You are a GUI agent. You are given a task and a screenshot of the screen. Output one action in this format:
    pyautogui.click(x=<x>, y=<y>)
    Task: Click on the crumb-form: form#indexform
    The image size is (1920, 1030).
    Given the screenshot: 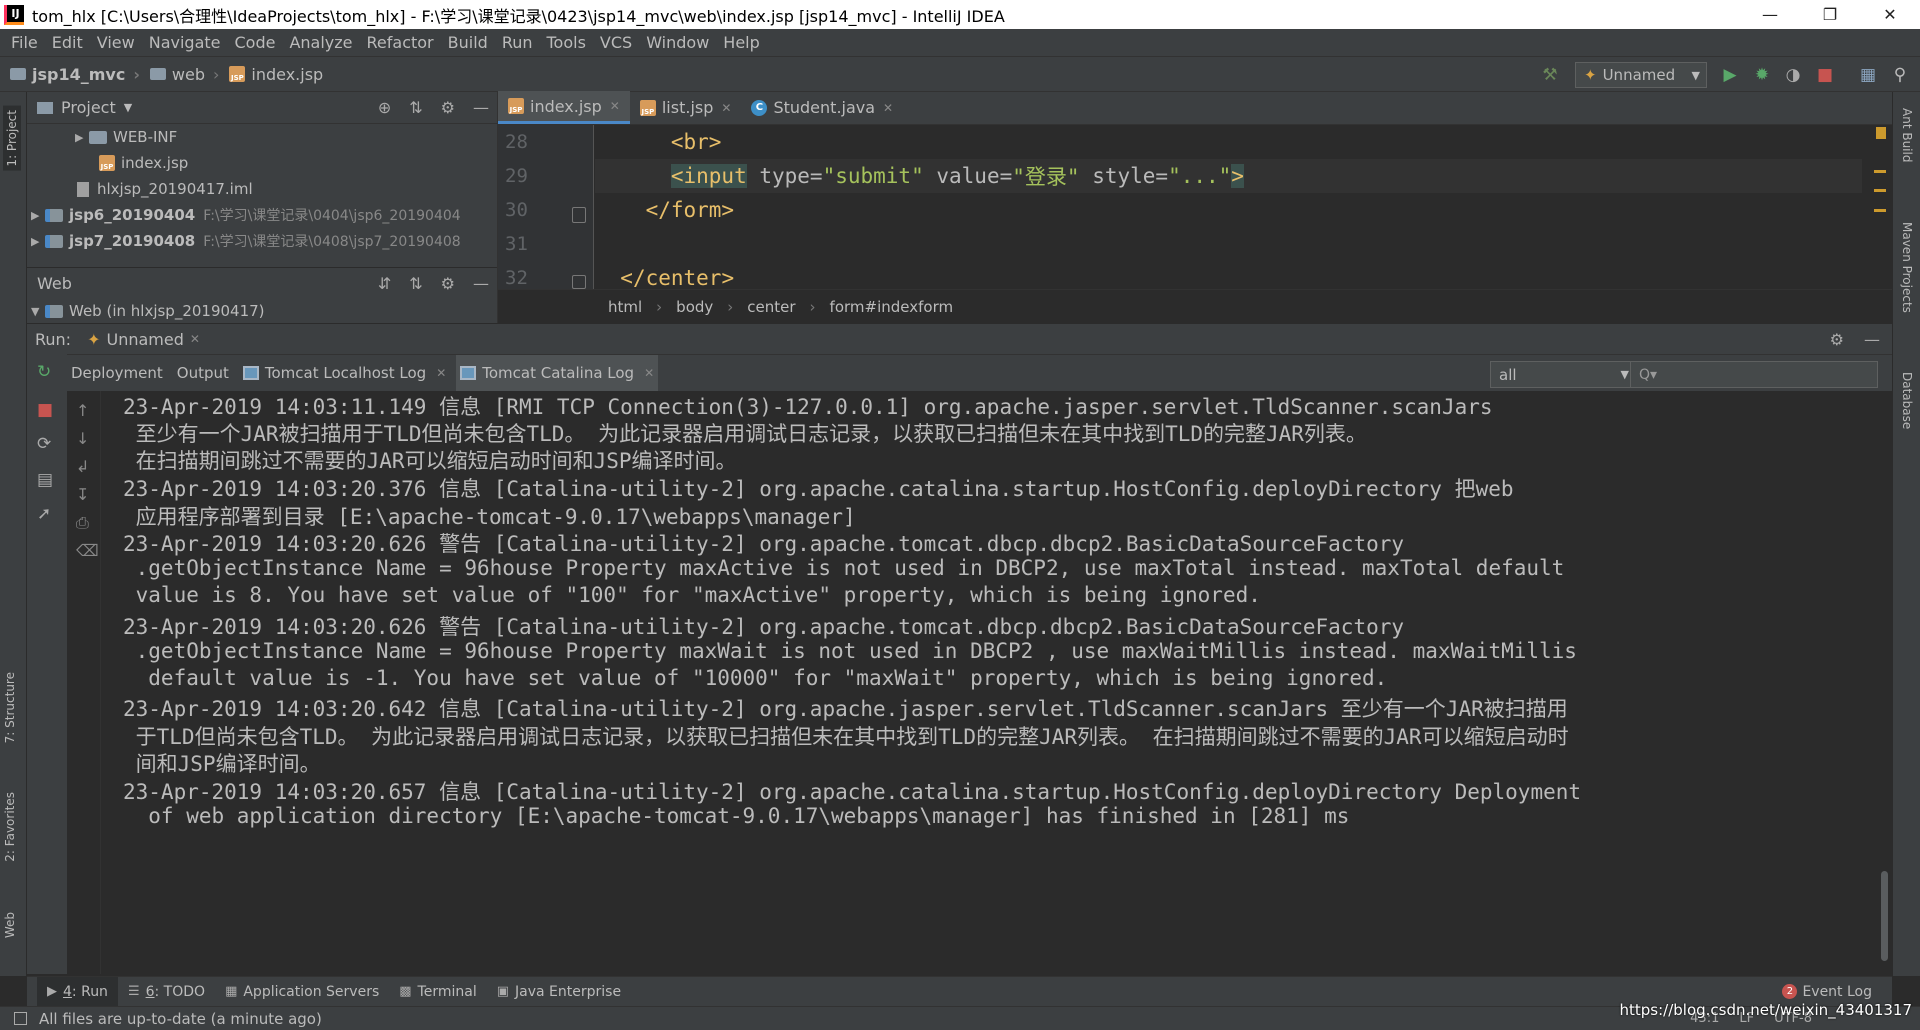 What is the action you would take?
    pyautogui.click(x=892, y=307)
    